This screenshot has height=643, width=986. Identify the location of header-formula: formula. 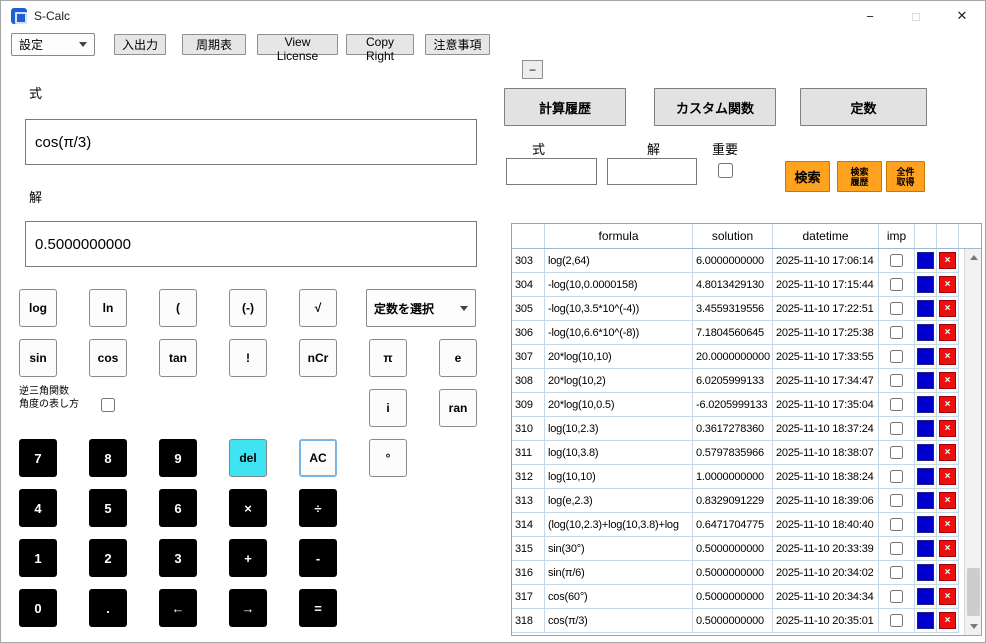
(619, 236).